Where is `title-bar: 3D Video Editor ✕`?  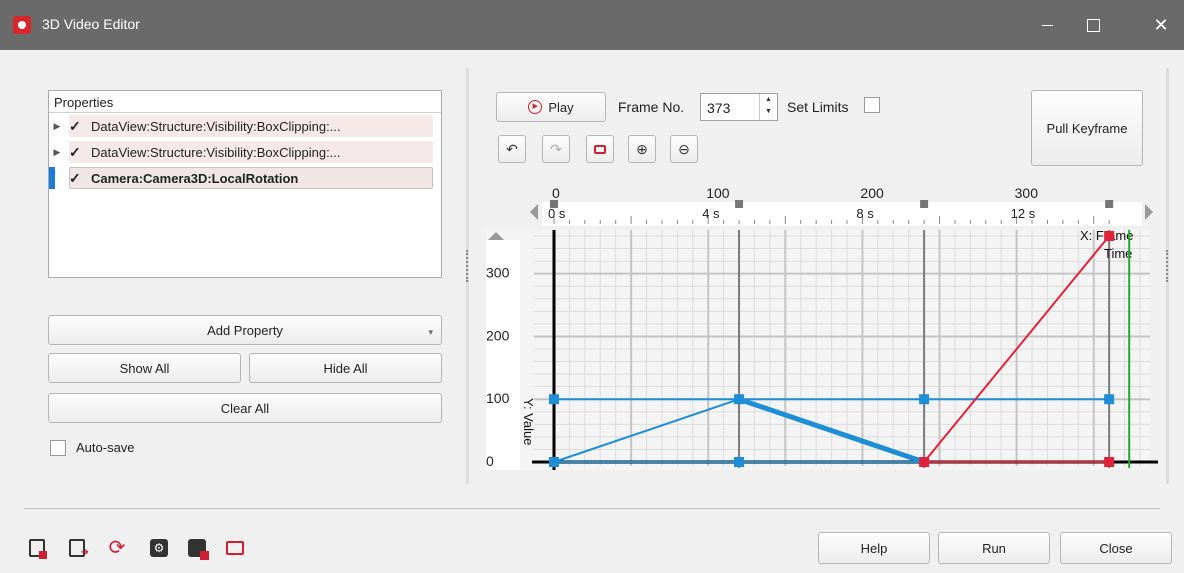 title-bar: 3D Video Editor ✕ is located at coordinates (592, 25).